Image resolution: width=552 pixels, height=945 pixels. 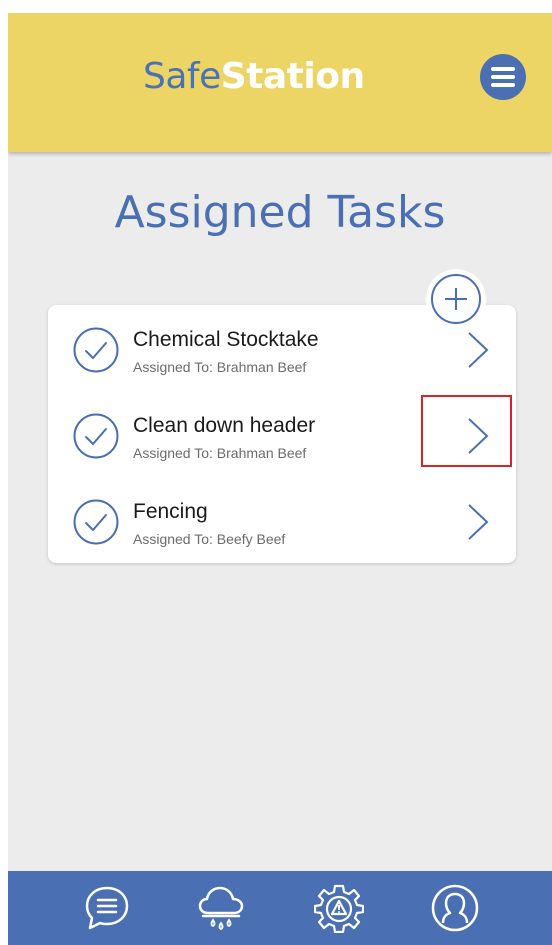 I want to click on task-assignee: Assigned To: Beefy Beef, so click(x=209, y=539).